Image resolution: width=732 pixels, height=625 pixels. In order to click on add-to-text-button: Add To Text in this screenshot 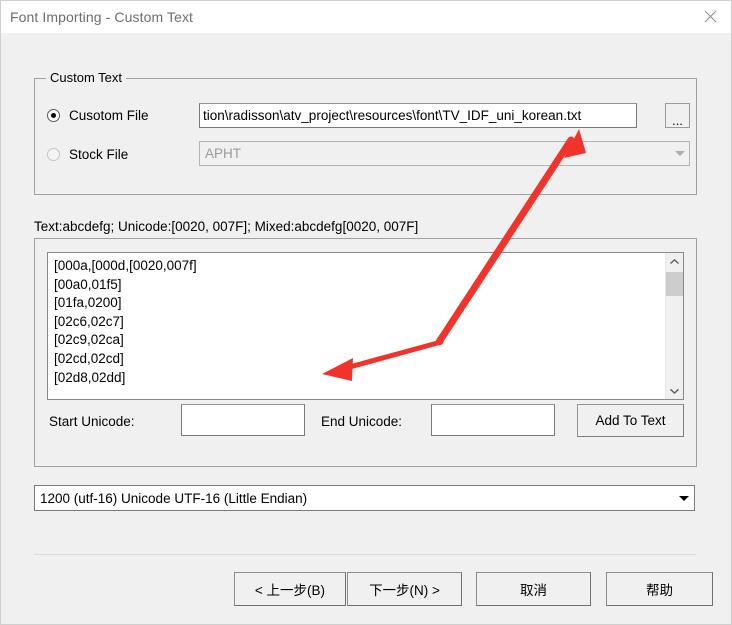, I will do `click(630, 420)`.